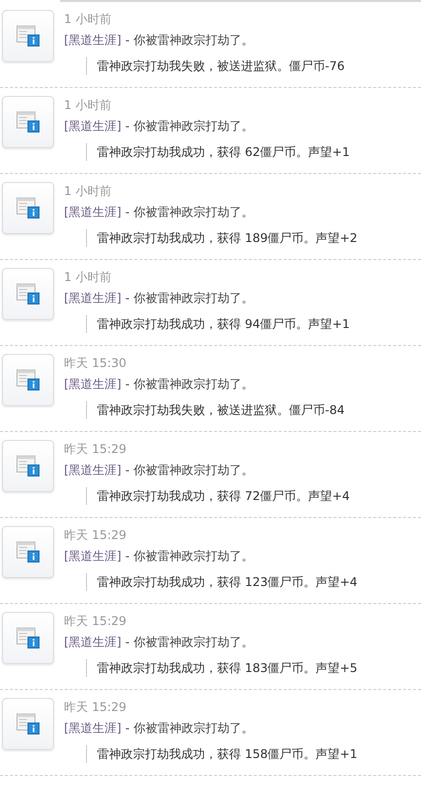 This screenshot has width=421, height=791. What do you see at coordinates (215, 66) in the screenshot?
I see `detail-quote: 雷神政宗打劫我失败，被送进监狱。僵尸币-76` at bounding box center [215, 66].